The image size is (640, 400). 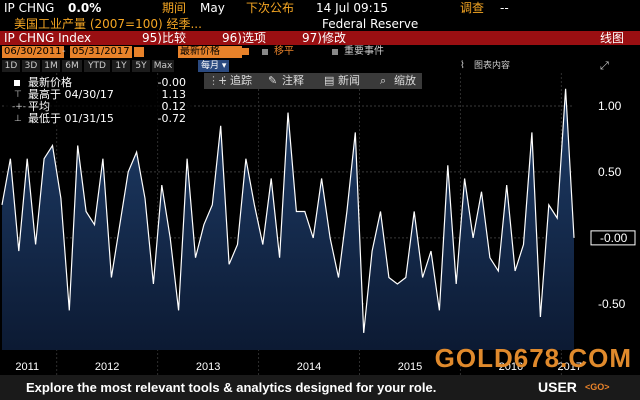 I want to click on y-tick-label: -0.50, so click(x=612, y=304).